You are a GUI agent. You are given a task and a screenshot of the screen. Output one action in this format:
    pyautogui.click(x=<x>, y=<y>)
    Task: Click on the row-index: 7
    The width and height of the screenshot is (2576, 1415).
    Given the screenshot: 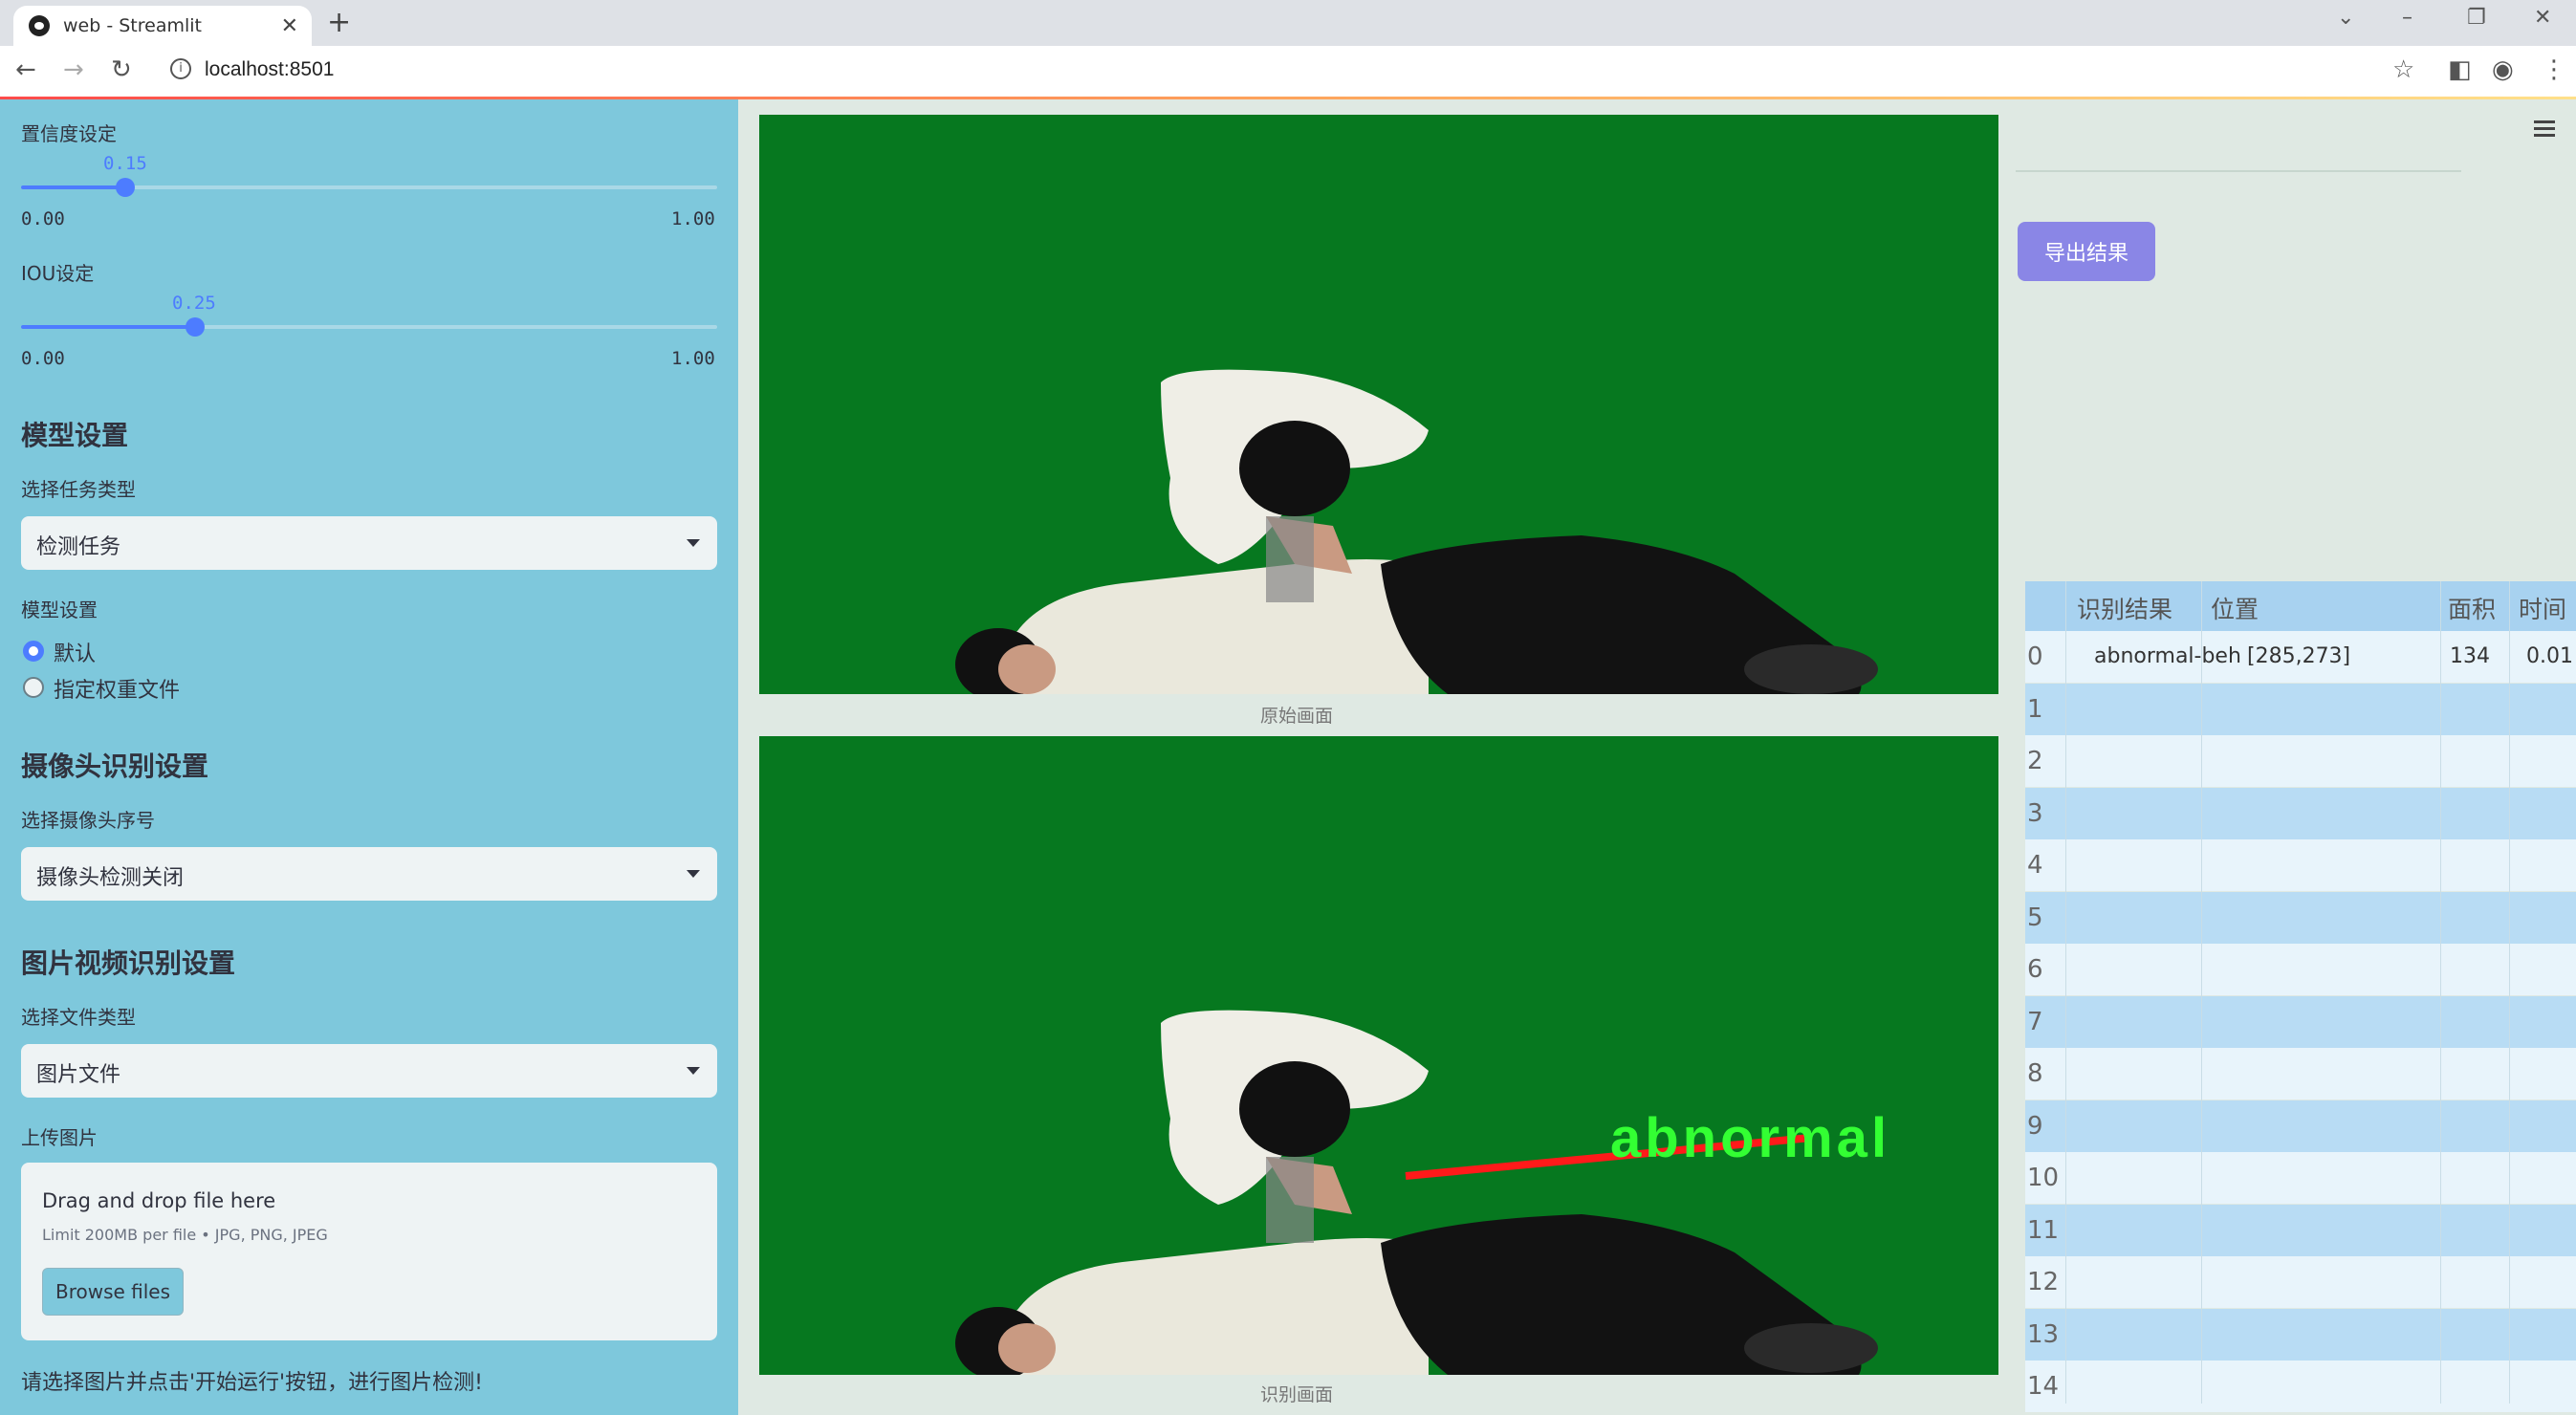 What is the action you would take?
    pyautogui.click(x=2035, y=1022)
    